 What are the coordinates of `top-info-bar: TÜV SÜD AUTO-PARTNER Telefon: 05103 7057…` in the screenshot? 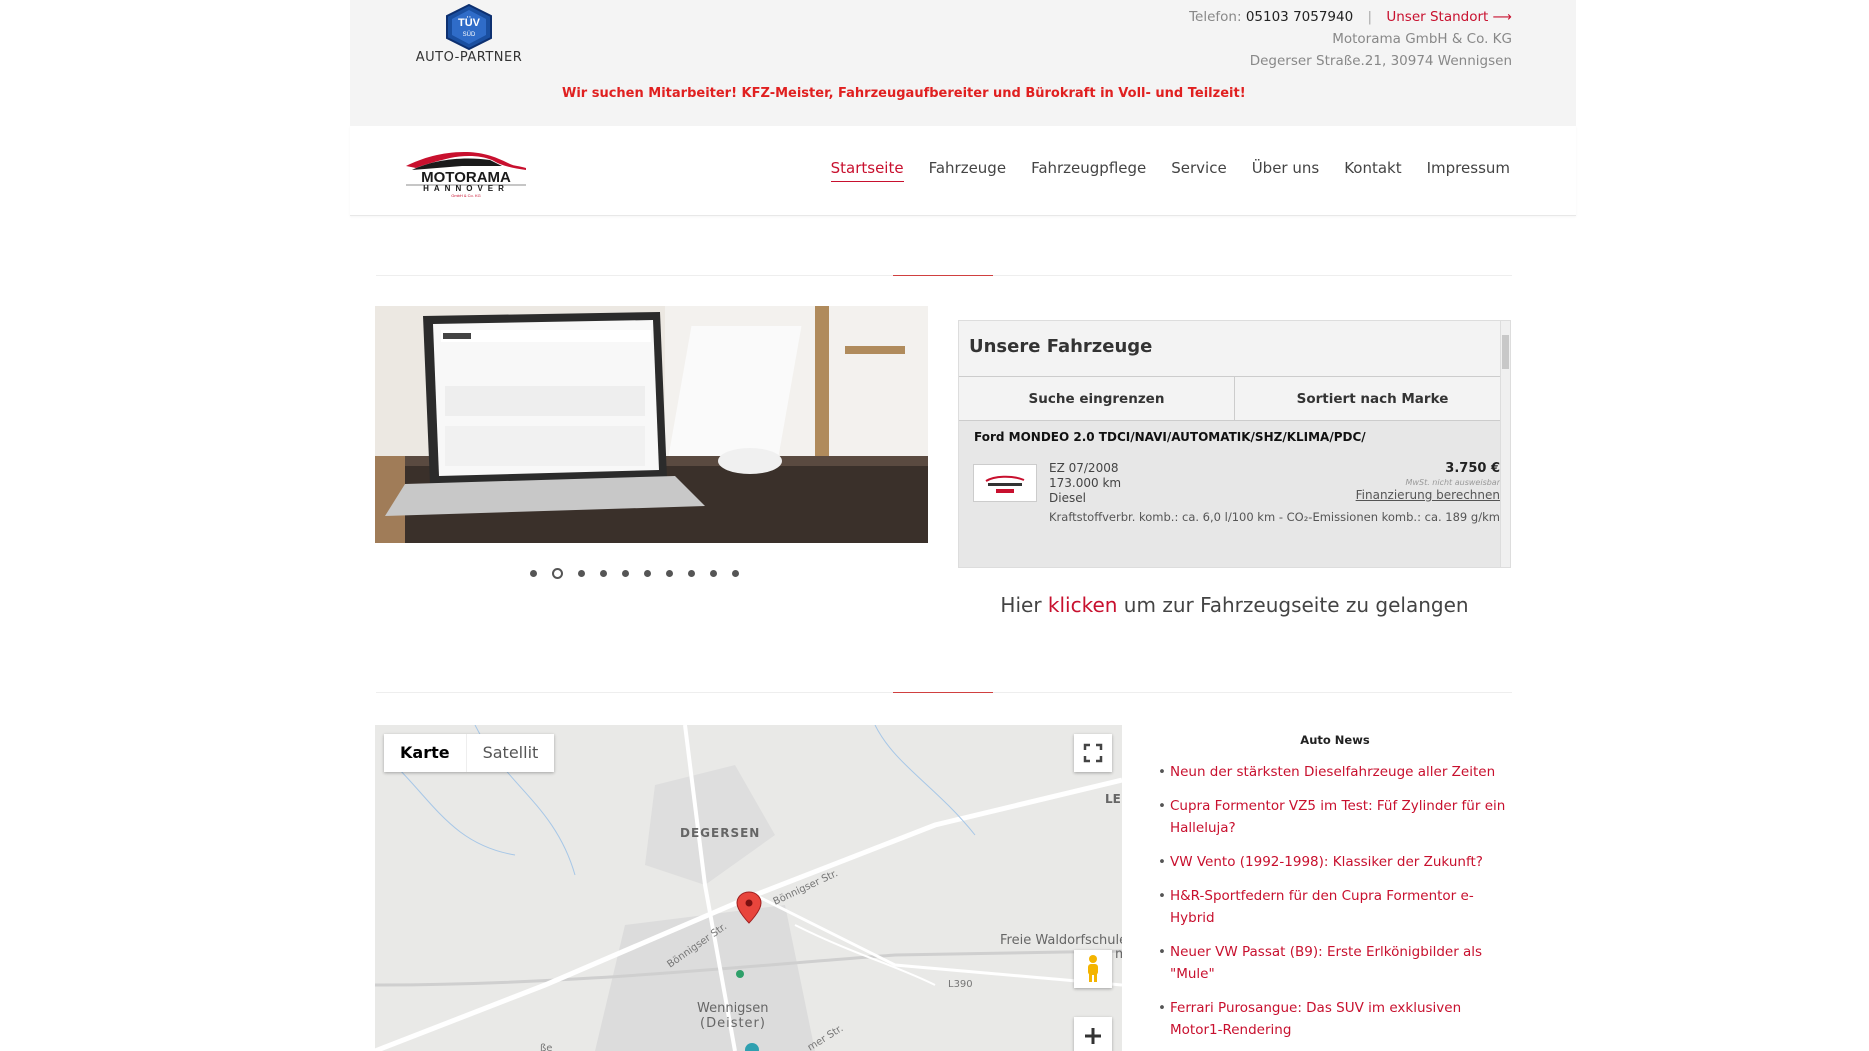 It's located at (963, 63).